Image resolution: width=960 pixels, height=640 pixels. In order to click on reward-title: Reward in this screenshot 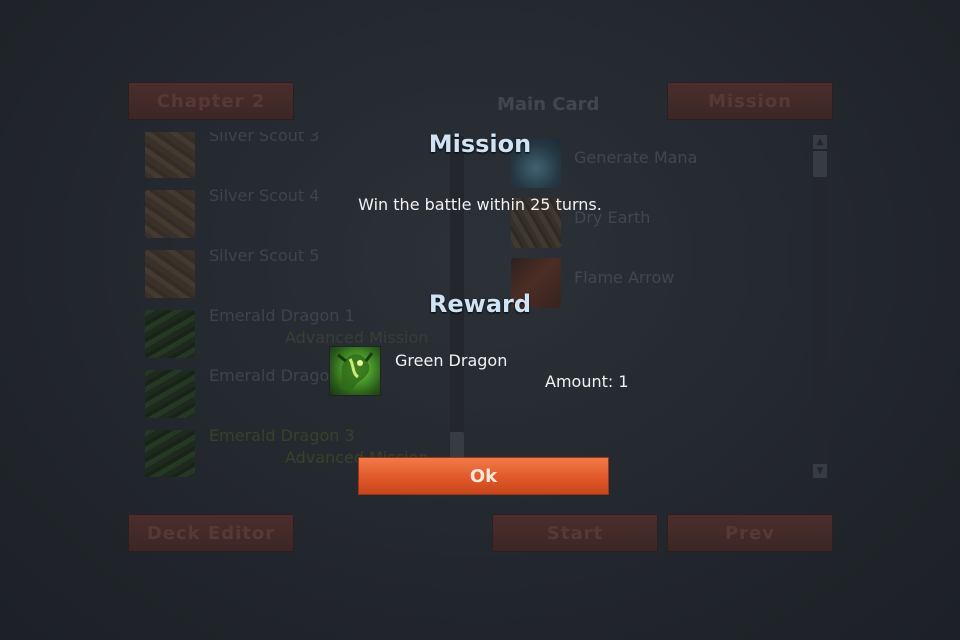, I will do `click(480, 304)`.